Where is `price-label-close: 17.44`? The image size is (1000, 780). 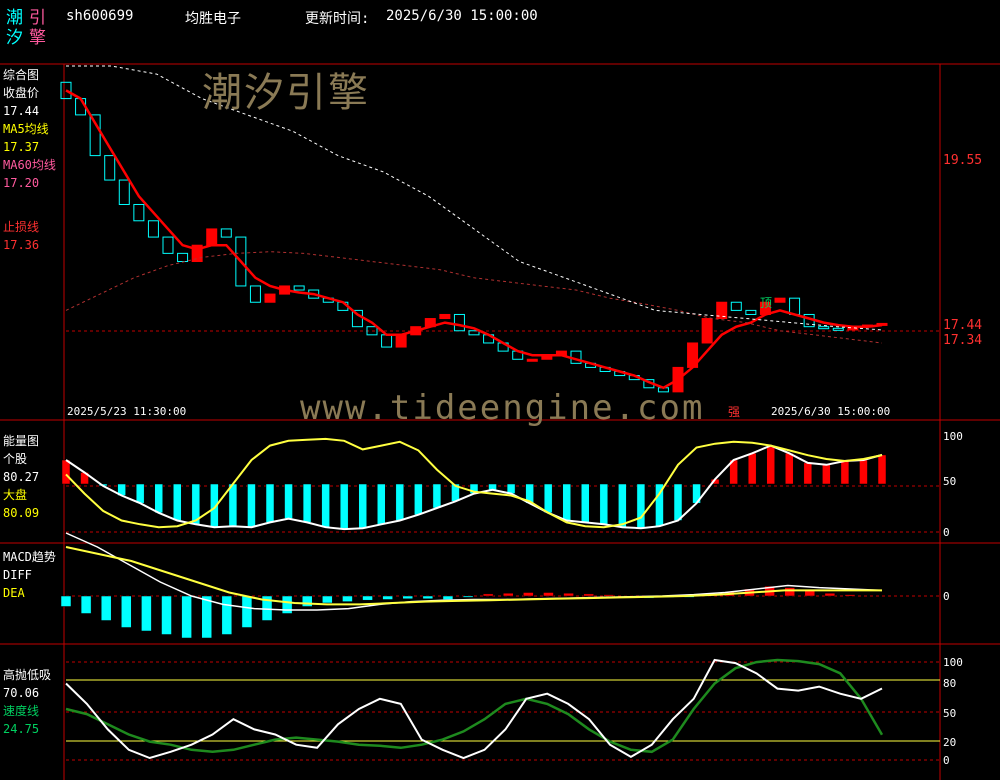
price-label-close: 17.44 is located at coordinates (963, 325).